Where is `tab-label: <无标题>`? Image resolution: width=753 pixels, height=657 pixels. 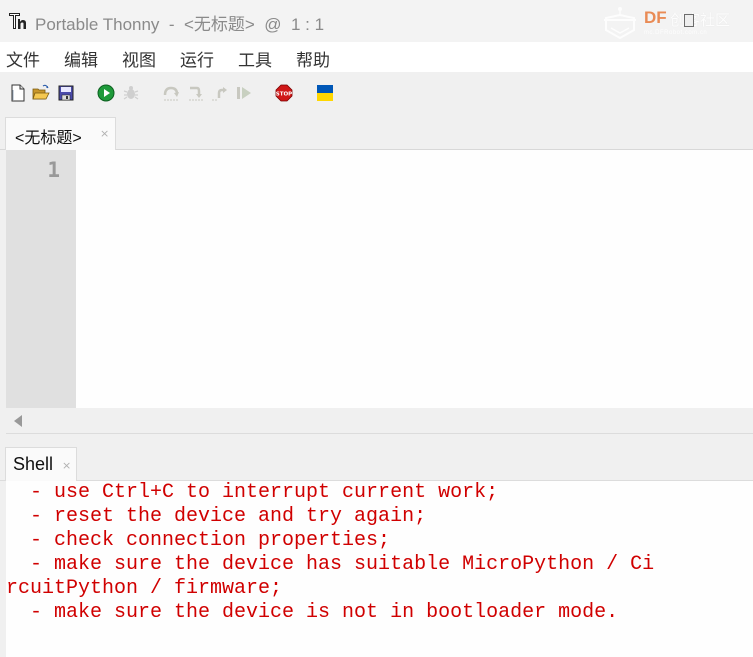 tab-label: <无标题> is located at coordinates (48, 138).